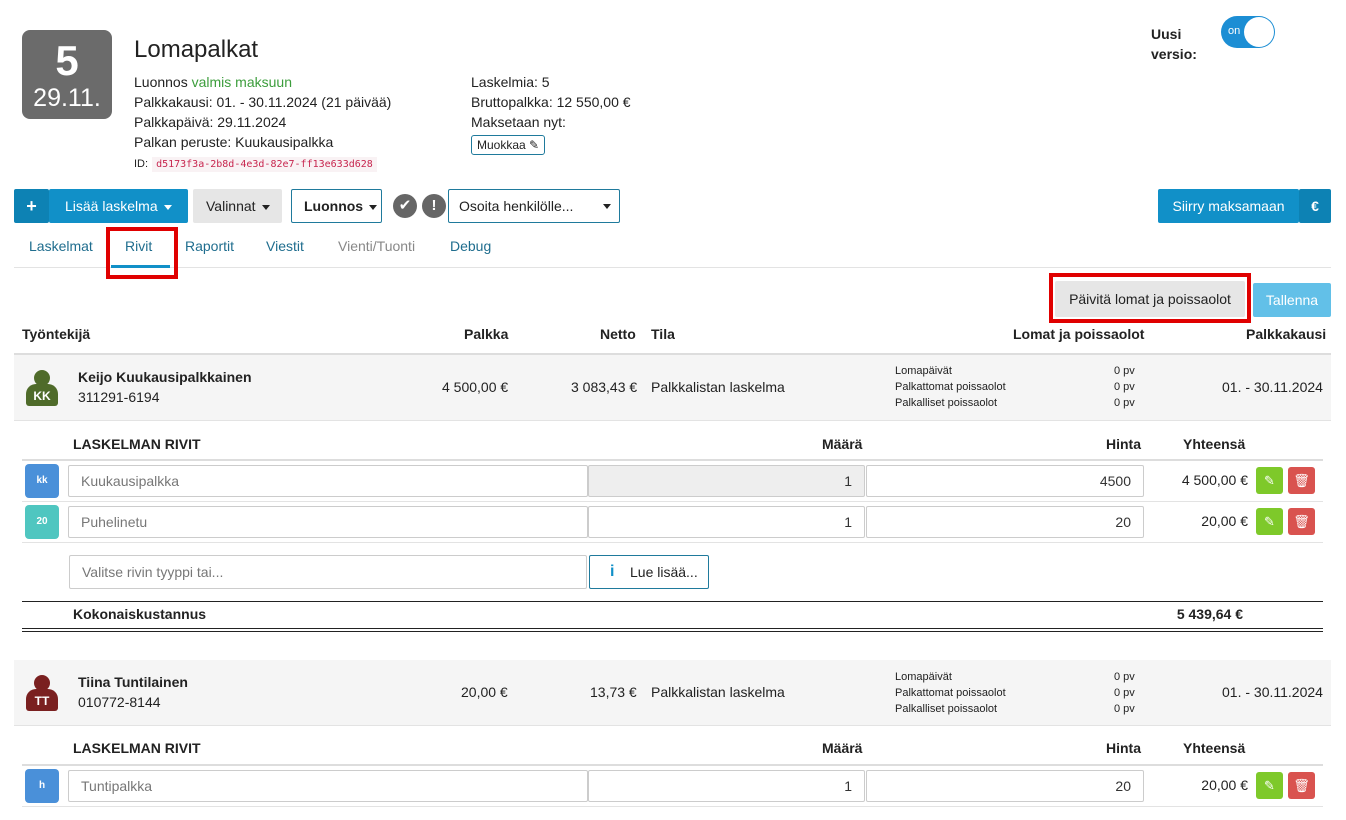 This screenshot has width=1346, height=820. Describe the element at coordinates (61, 246) in the screenshot. I see `tab-laskelmat: Laskelmat` at that location.